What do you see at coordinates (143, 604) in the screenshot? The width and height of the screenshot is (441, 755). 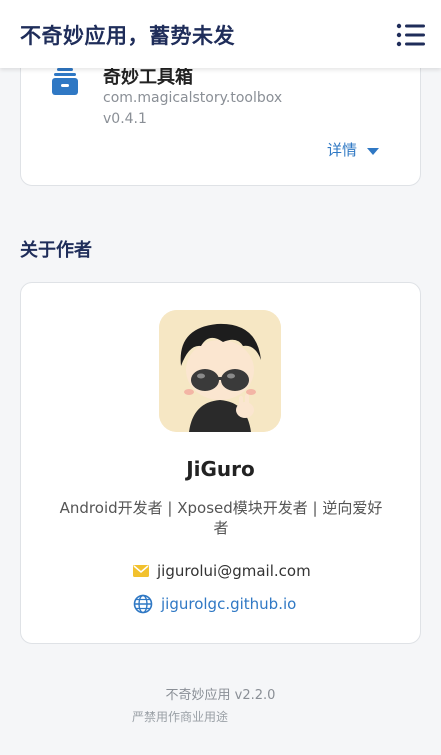 I see `globe-icon` at bounding box center [143, 604].